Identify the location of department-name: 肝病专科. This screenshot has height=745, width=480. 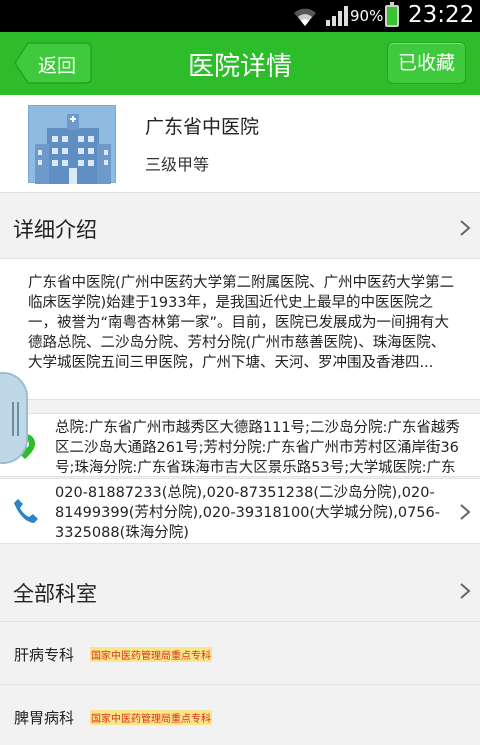
(44, 655).